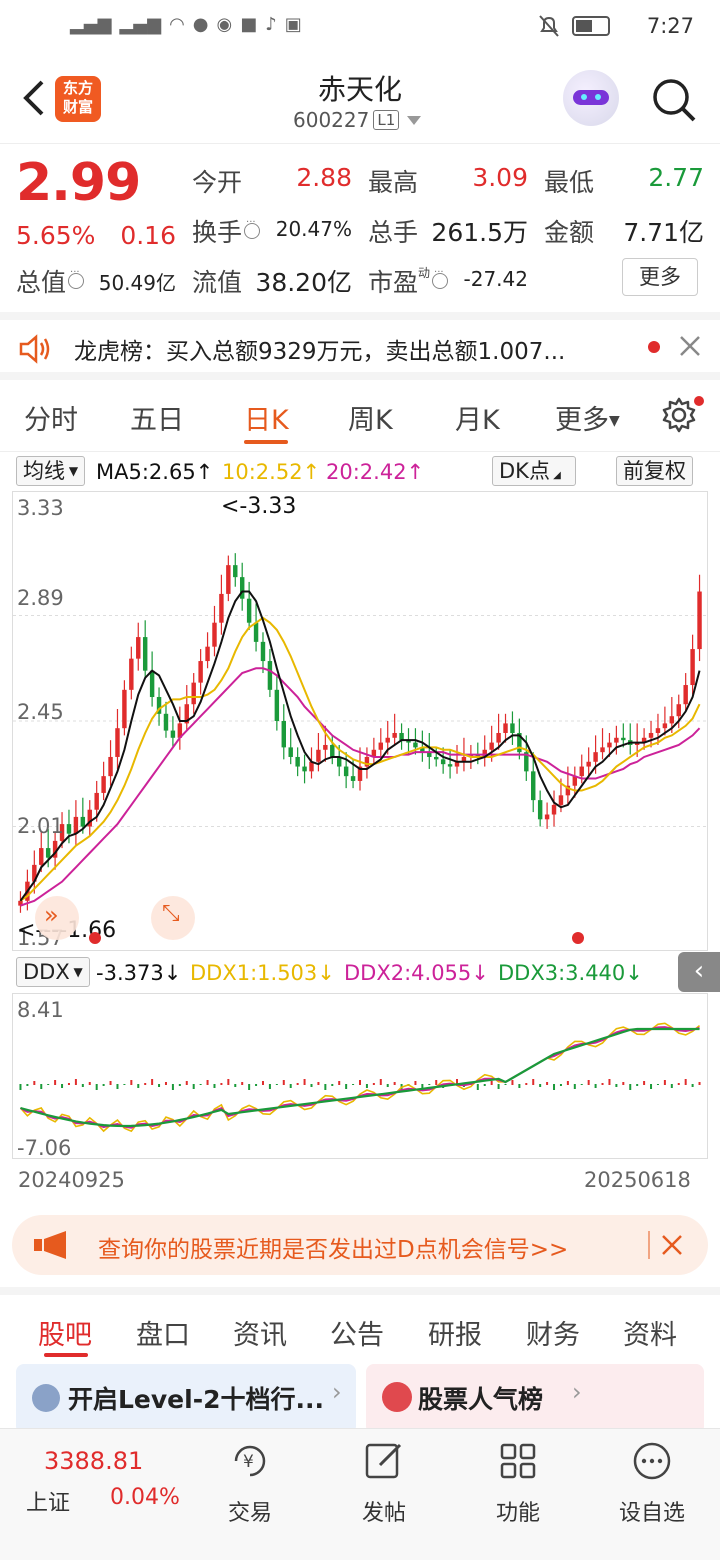 This screenshot has width=720, height=1560. I want to click on settings-gear-icon, so click(679, 415).